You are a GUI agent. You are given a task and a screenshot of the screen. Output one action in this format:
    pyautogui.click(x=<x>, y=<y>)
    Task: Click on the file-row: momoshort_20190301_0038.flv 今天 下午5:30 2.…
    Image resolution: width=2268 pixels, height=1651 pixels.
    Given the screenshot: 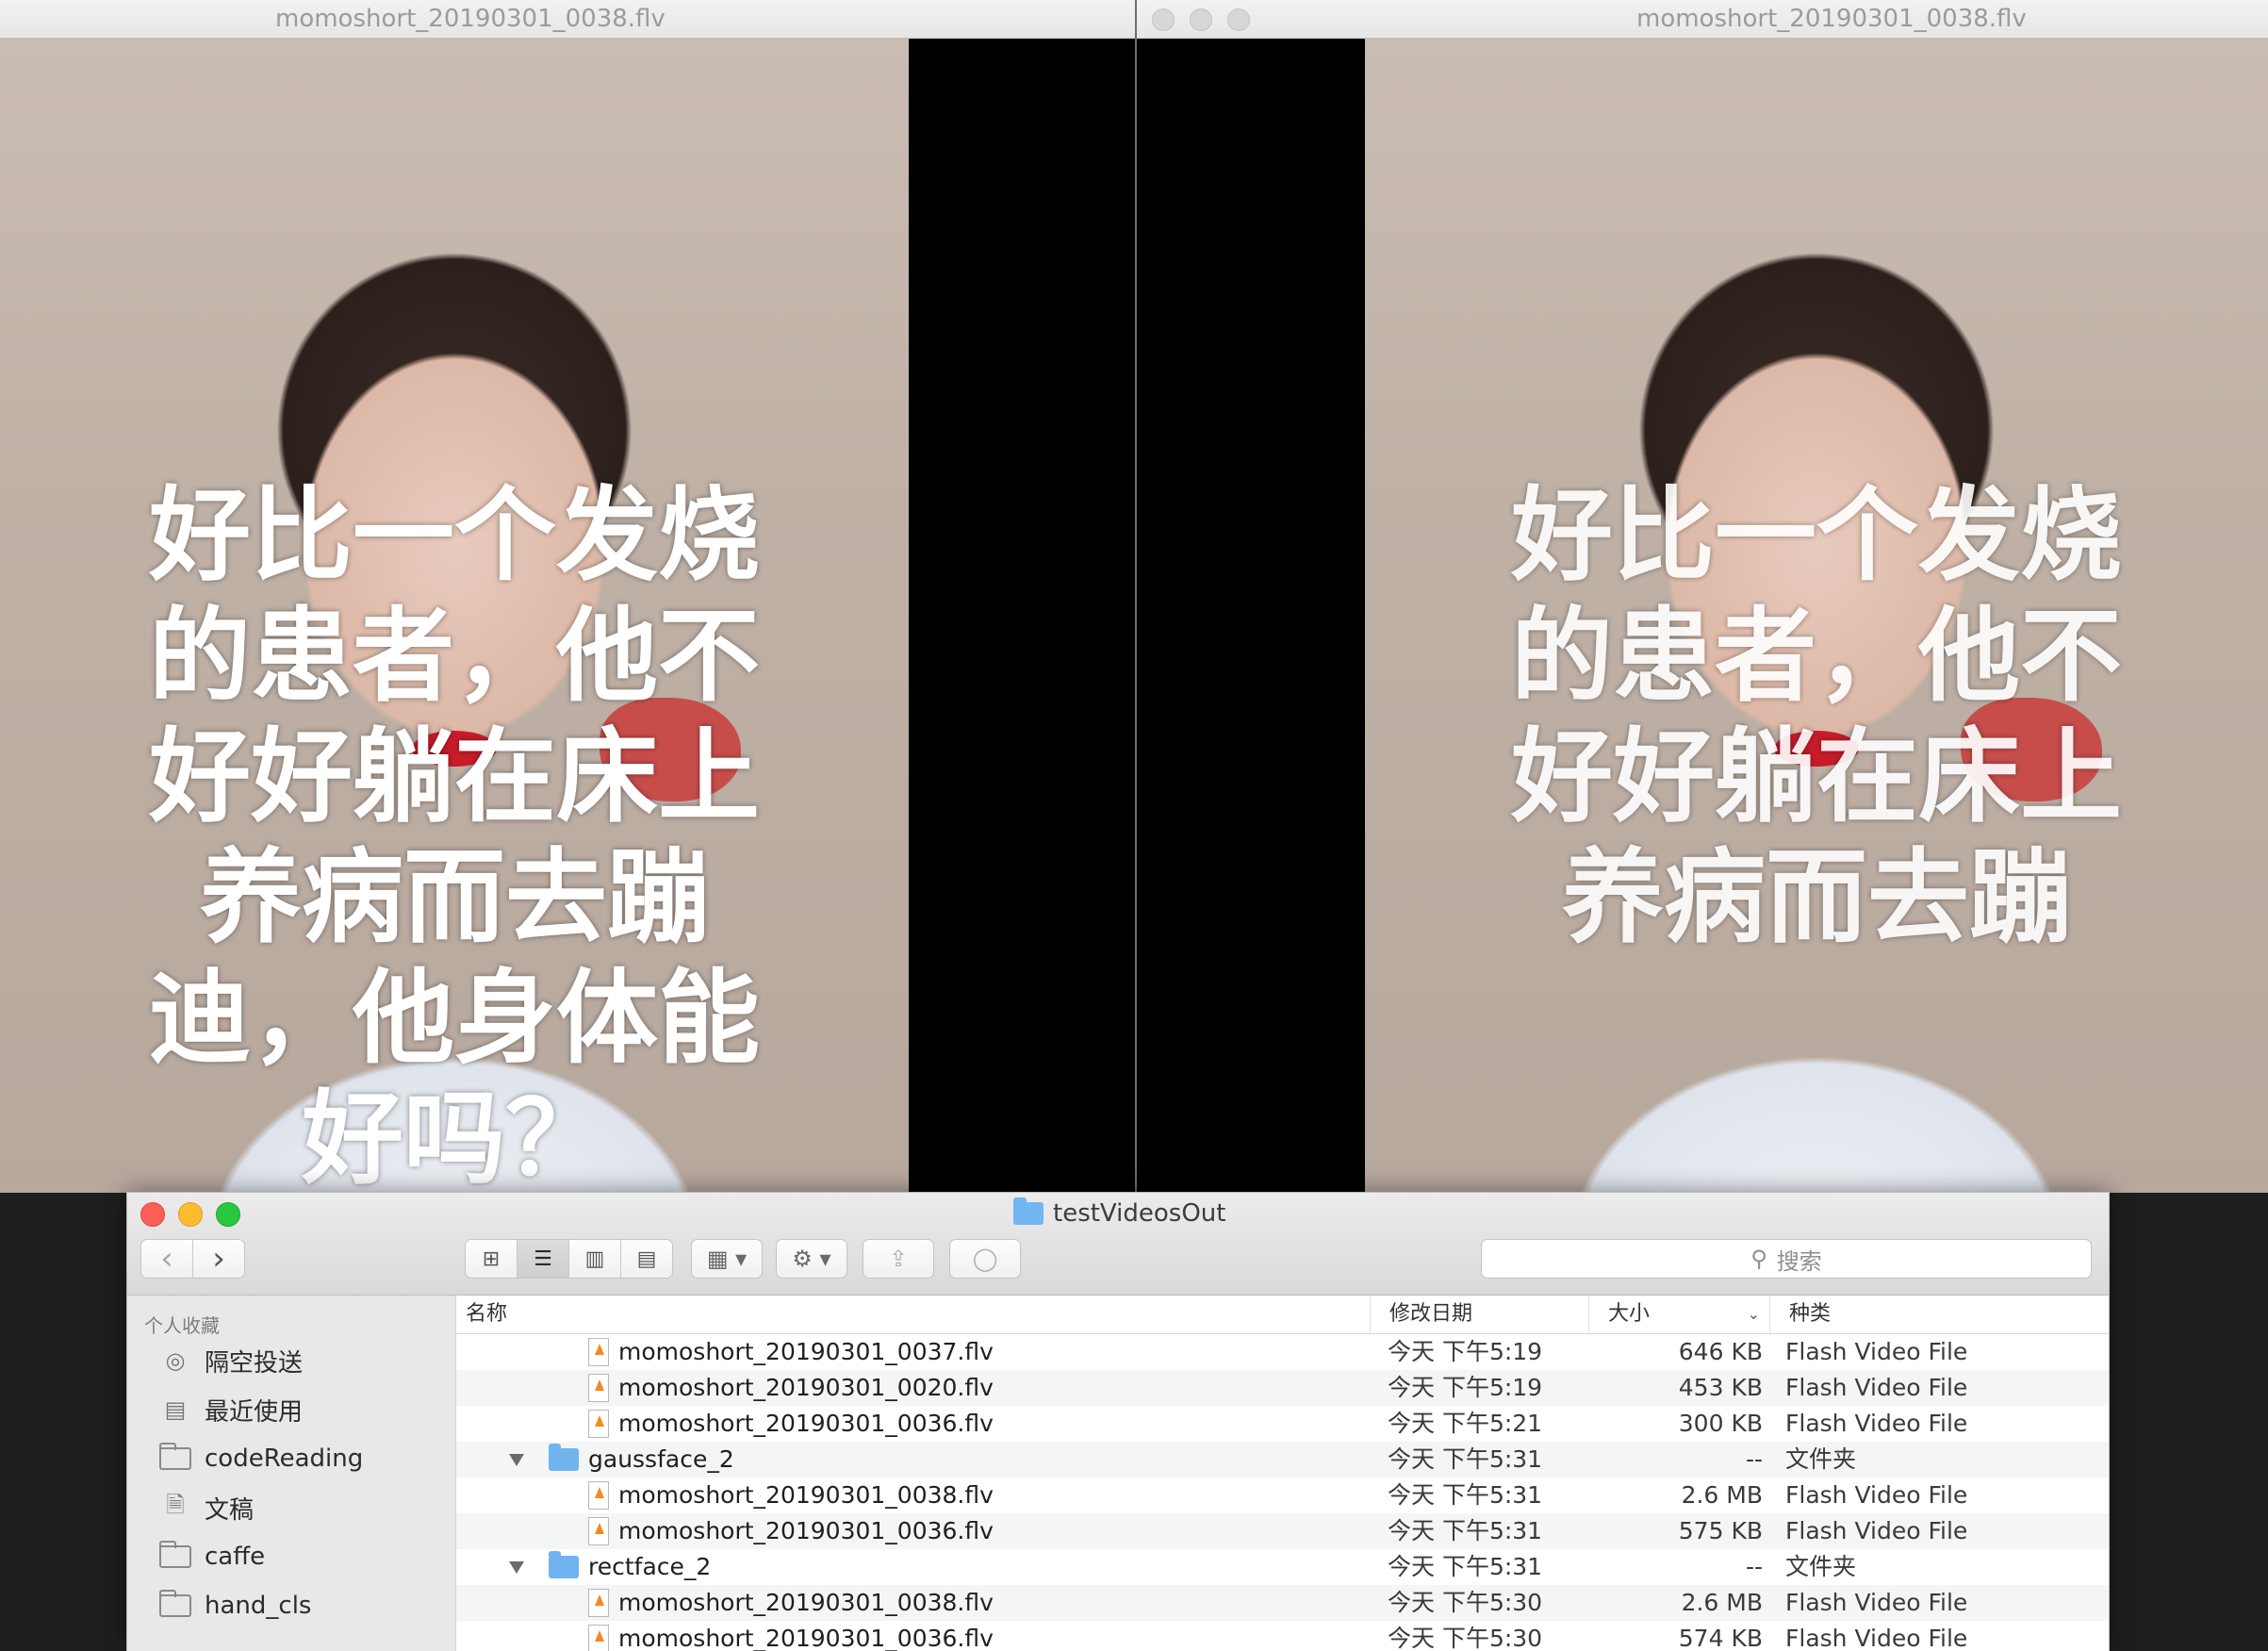 What is the action you would take?
    pyautogui.click(x=1283, y=1603)
    